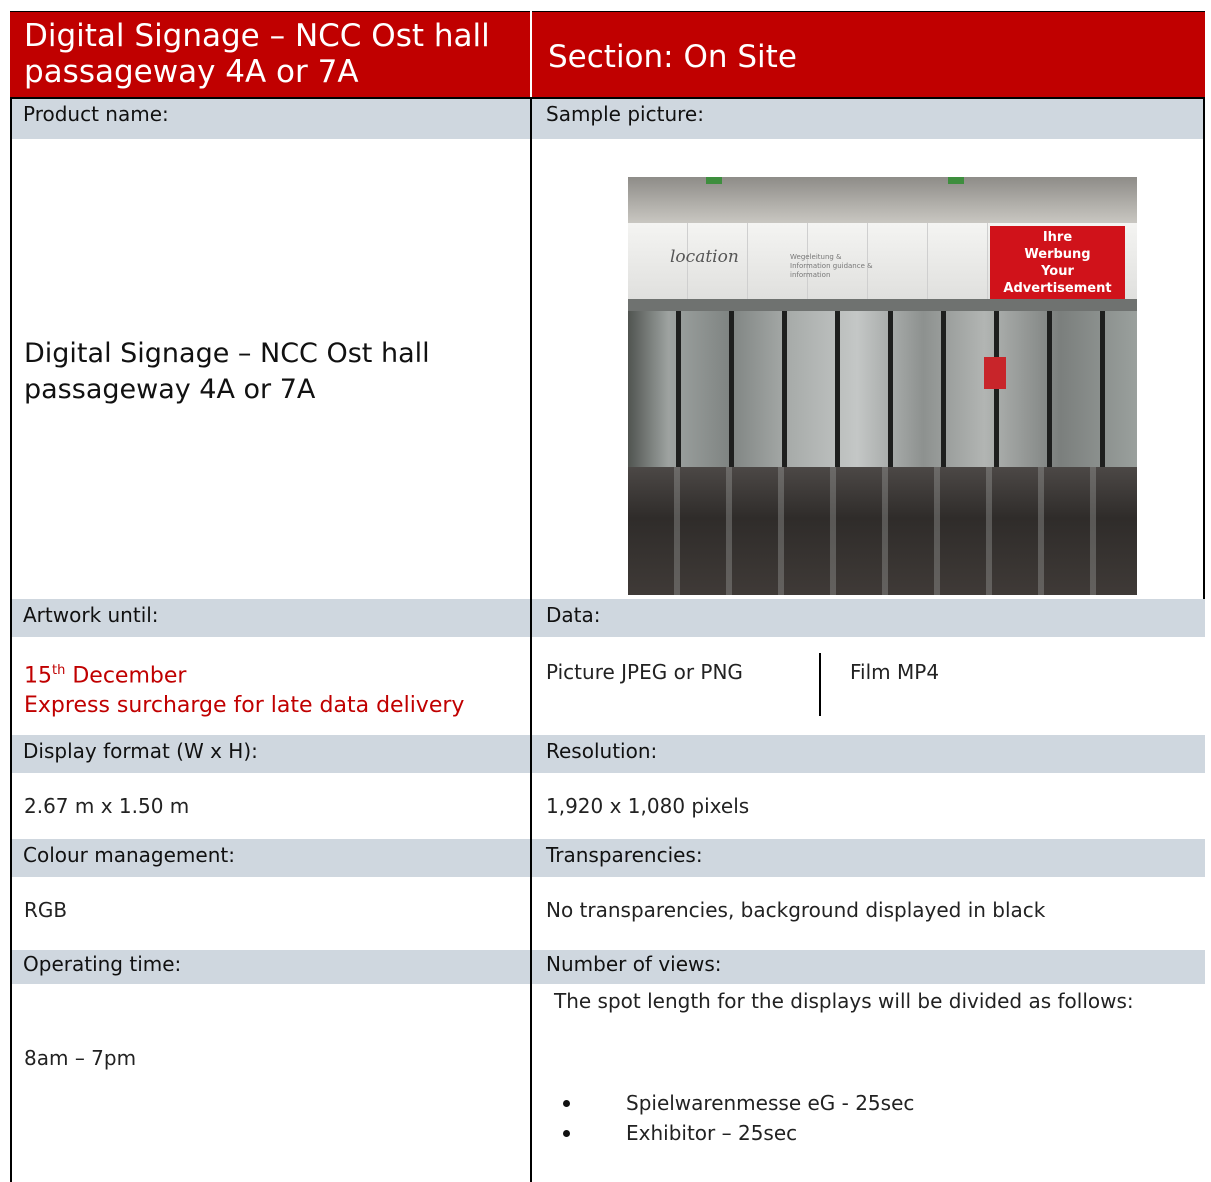  Describe the element at coordinates (59, 670) in the screenshot. I see `artwork-day-suffix: th` at that location.